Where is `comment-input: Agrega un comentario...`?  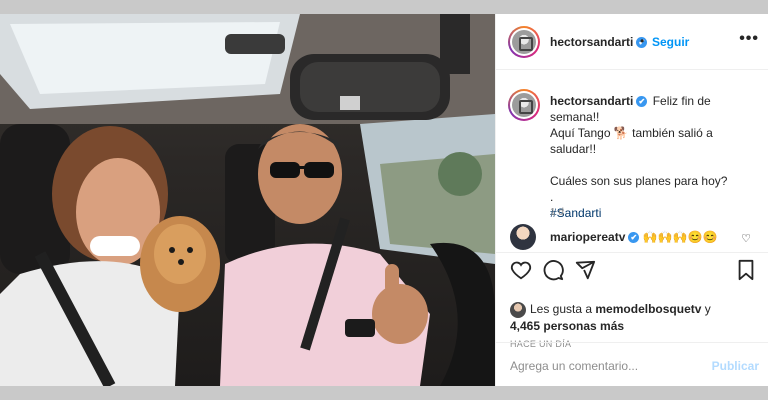
comment-input: Agrega un comentario... is located at coordinates (574, 366).